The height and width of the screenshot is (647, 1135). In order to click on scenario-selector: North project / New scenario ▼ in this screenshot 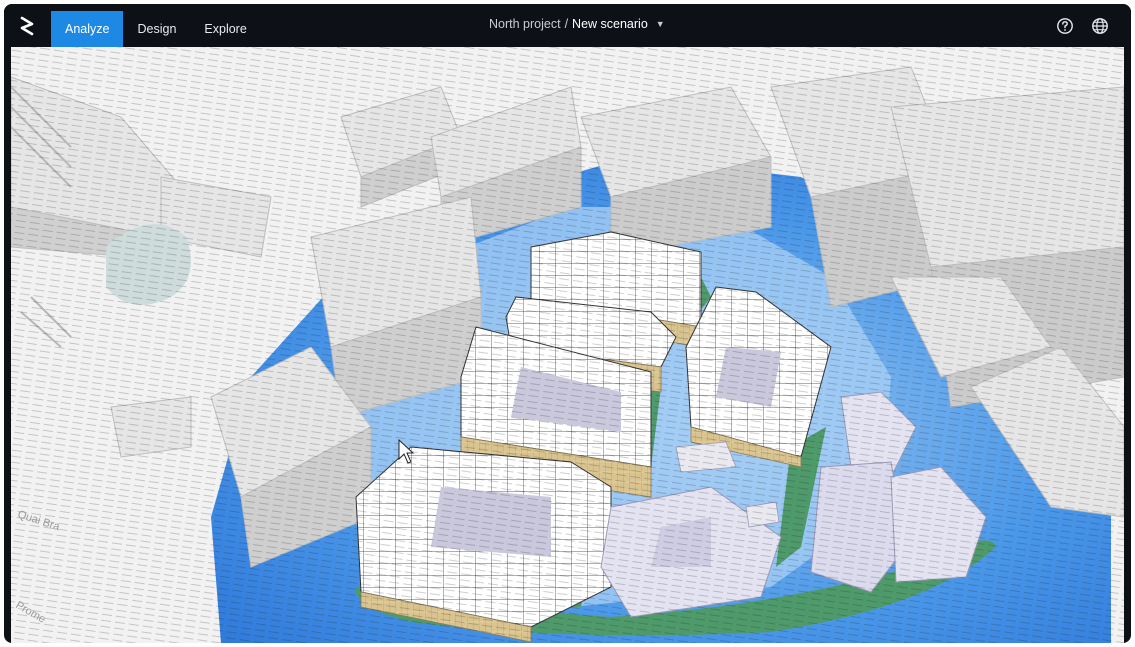, I will do `click(577, 24)`.